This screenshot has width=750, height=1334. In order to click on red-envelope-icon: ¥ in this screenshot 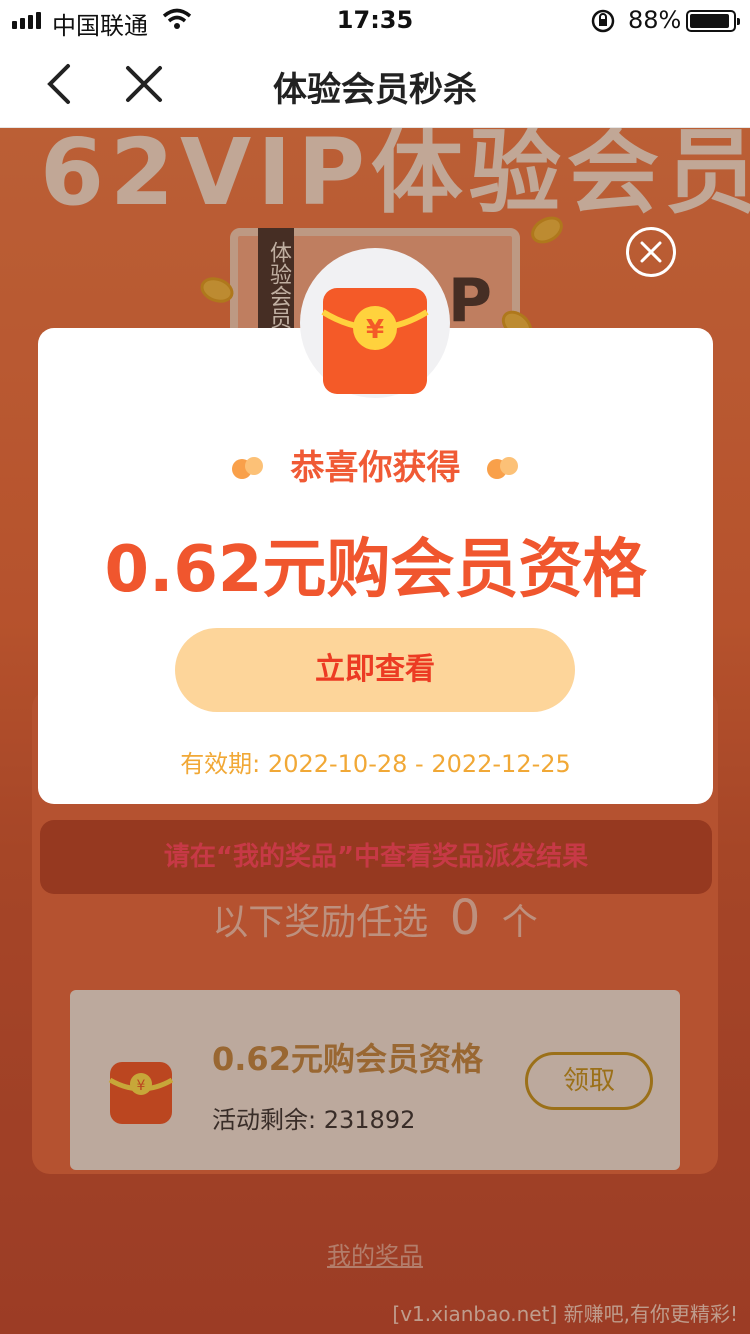, I will do `click(375, 343)`.